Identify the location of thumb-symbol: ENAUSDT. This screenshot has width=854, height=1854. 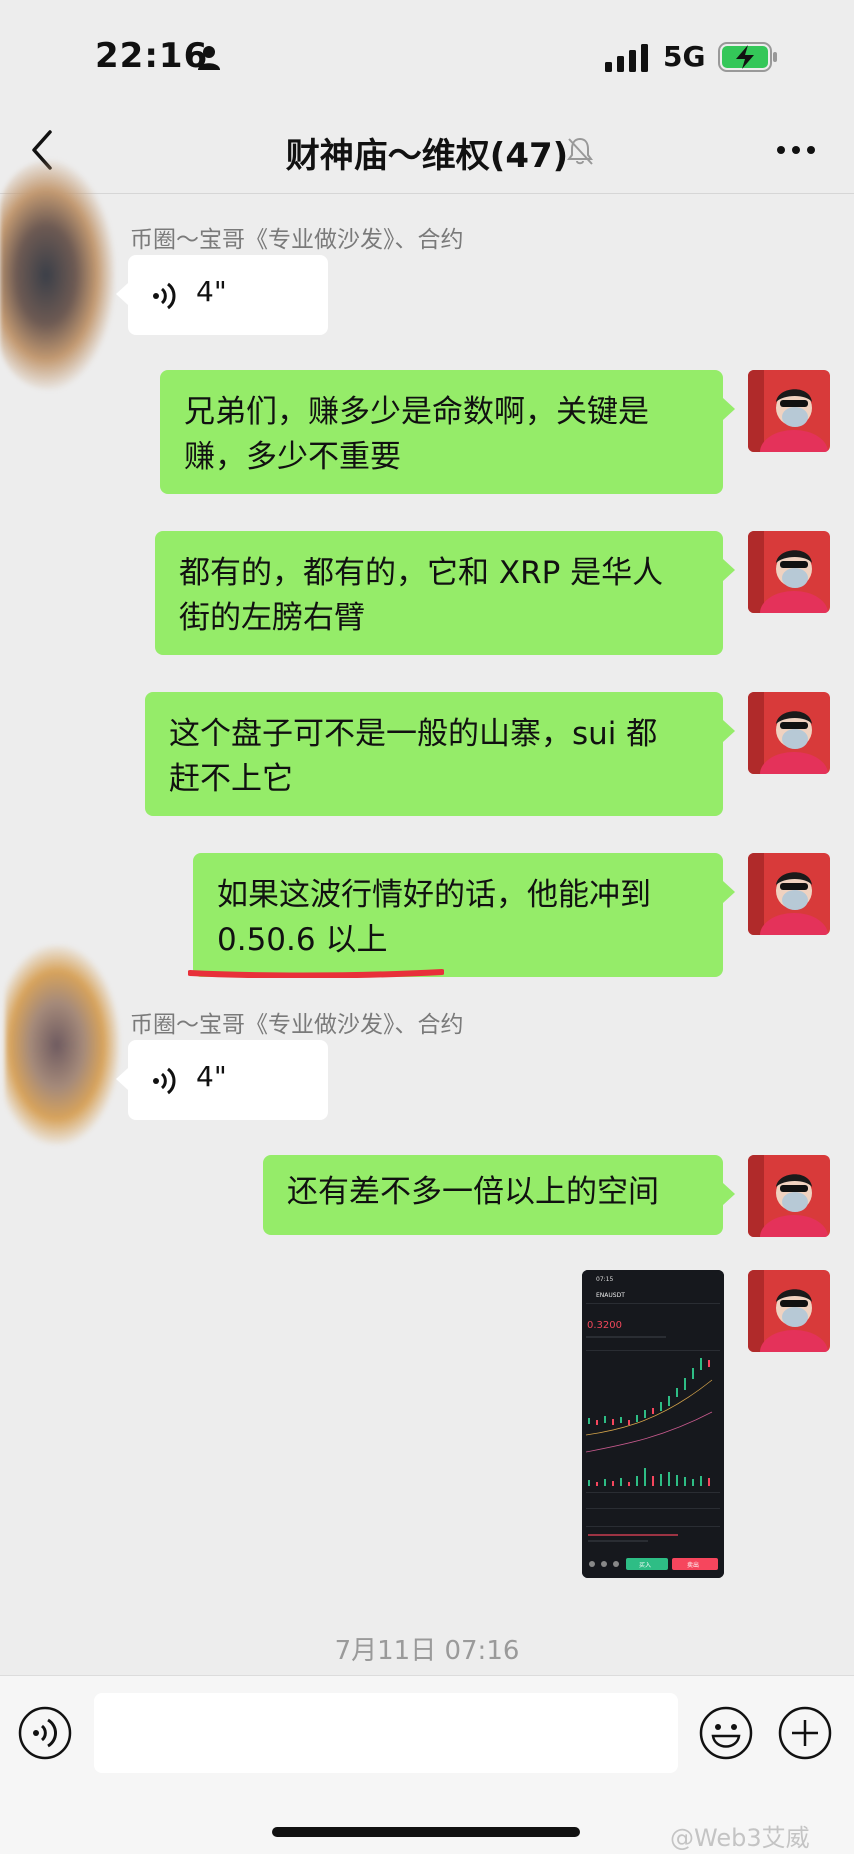
(610, 1295).